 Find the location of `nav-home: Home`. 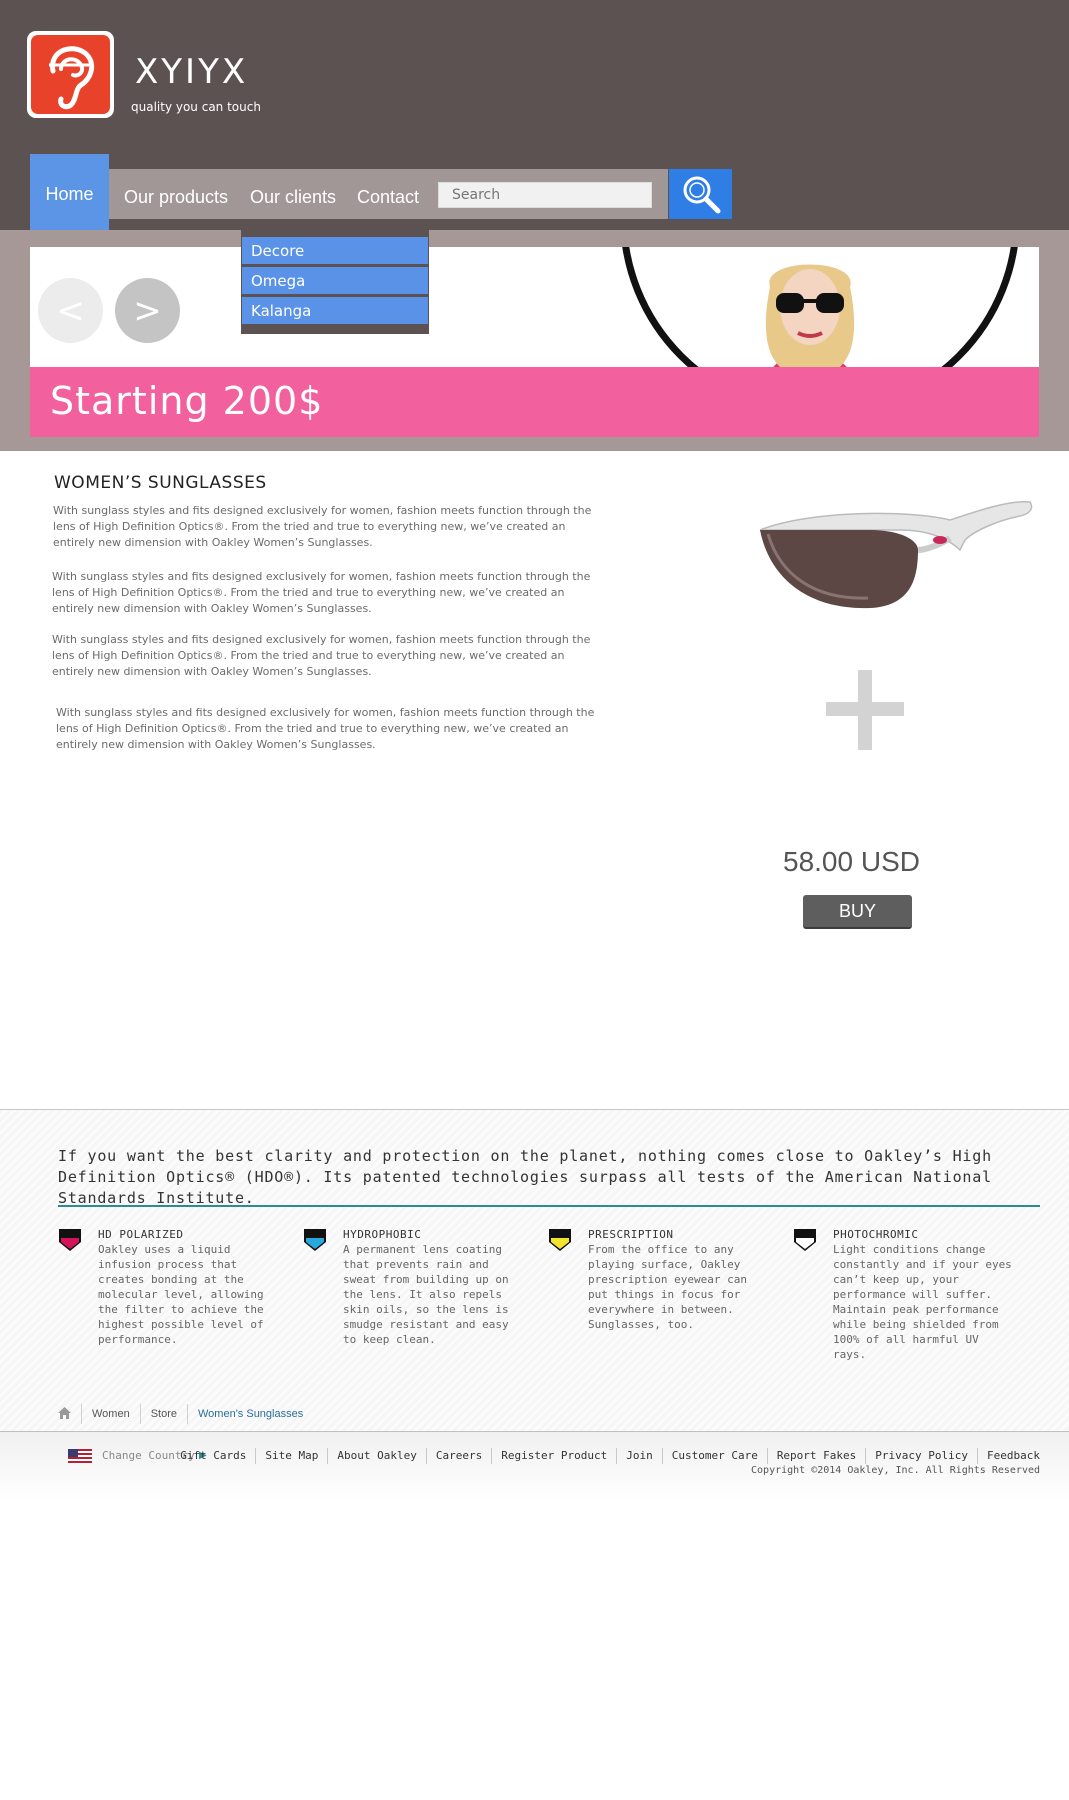

nav-home: Home is located at coordinates (69, 194).